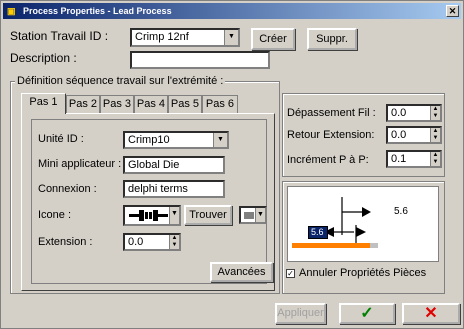 This screenshot has height=329, width=464. I want to click on description-label: Description :, so click(43, 58).